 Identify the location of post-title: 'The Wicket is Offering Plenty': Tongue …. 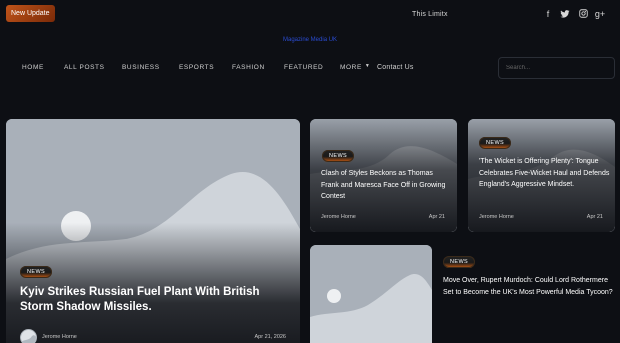
(545, 173).